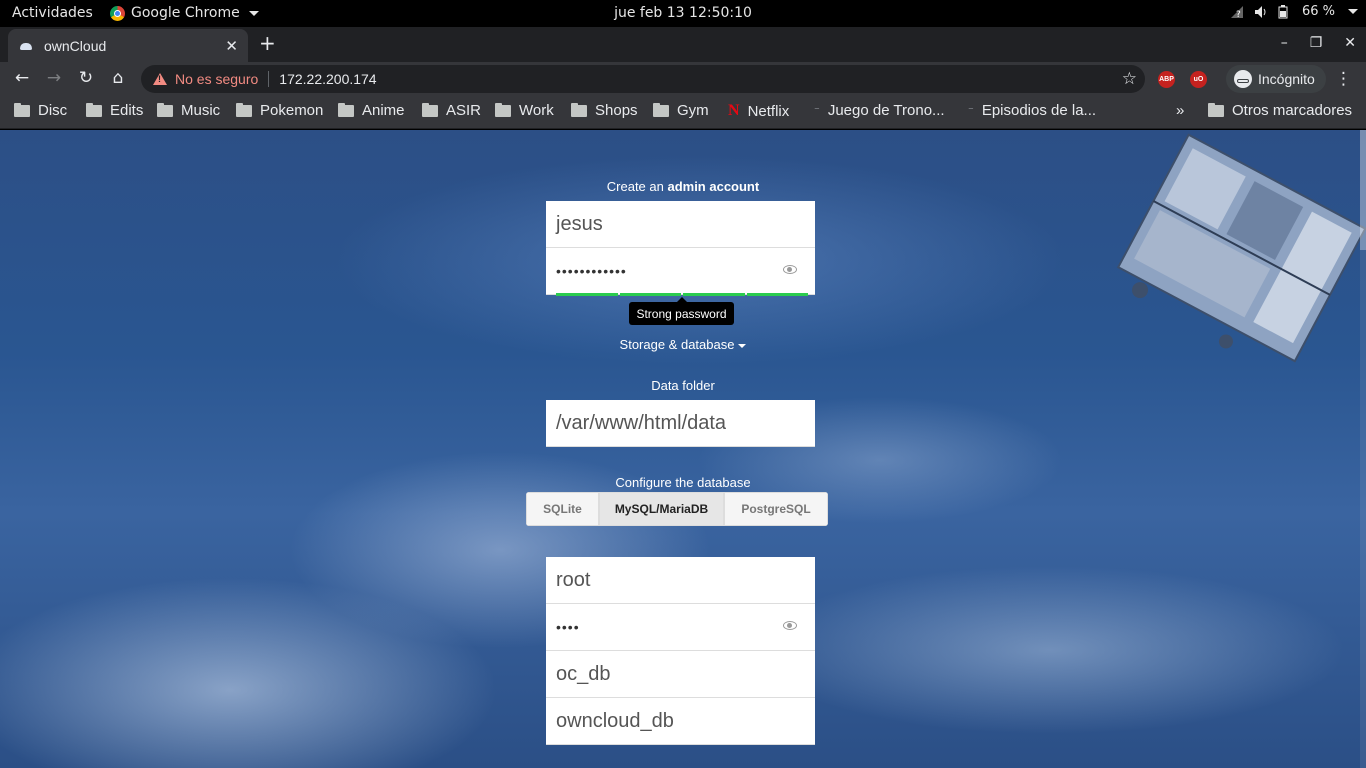 The width and height of the screenshot is (1366, 768). Describe the element at coordinates (267, 43) in the screenshot. I see `new-tab-icon: +` at that location.